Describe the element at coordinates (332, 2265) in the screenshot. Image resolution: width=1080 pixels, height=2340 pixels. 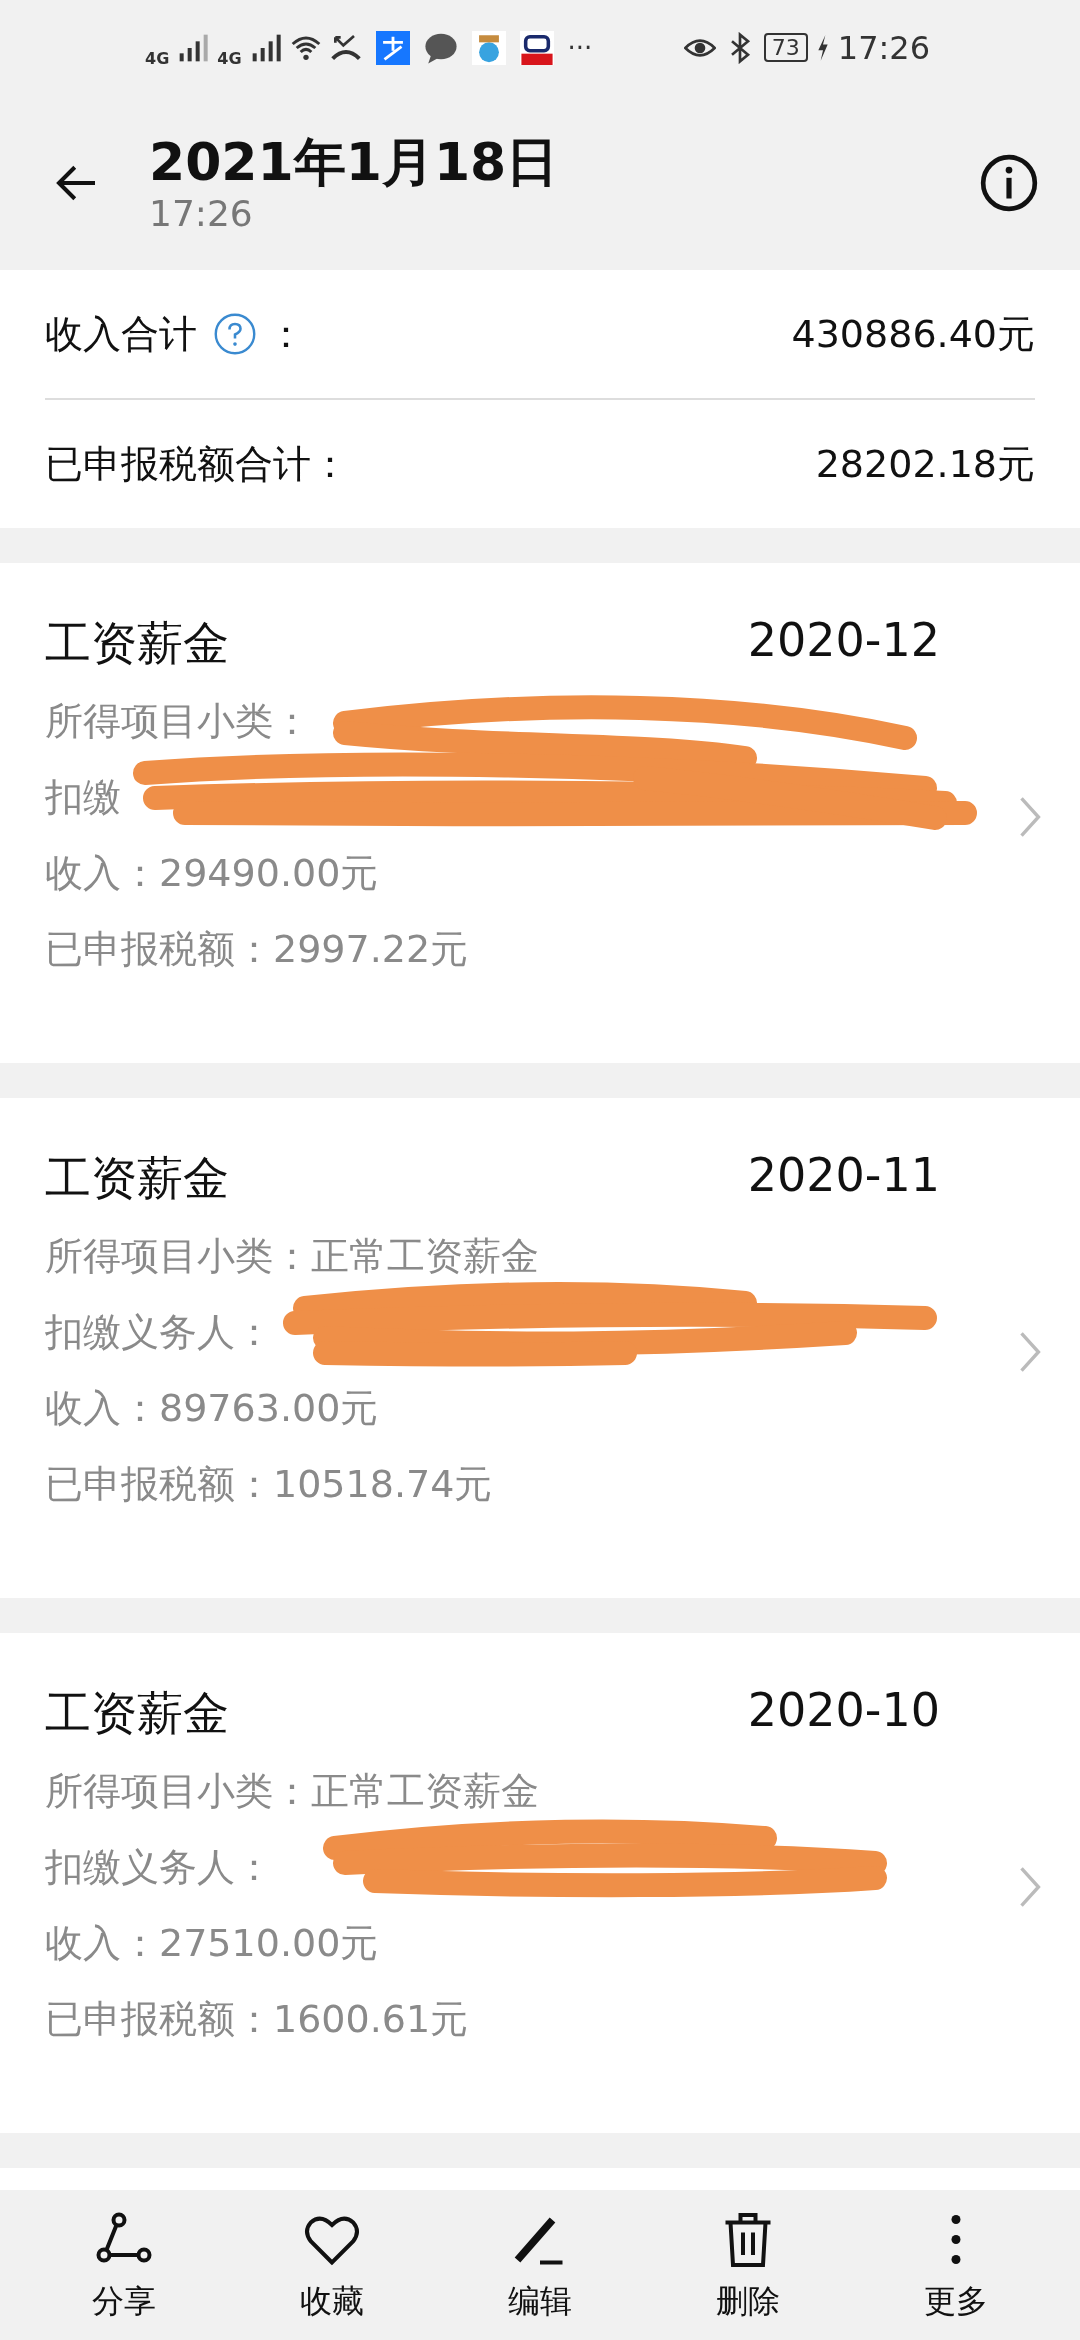
I see `favorite-button: 收藏` at that location.